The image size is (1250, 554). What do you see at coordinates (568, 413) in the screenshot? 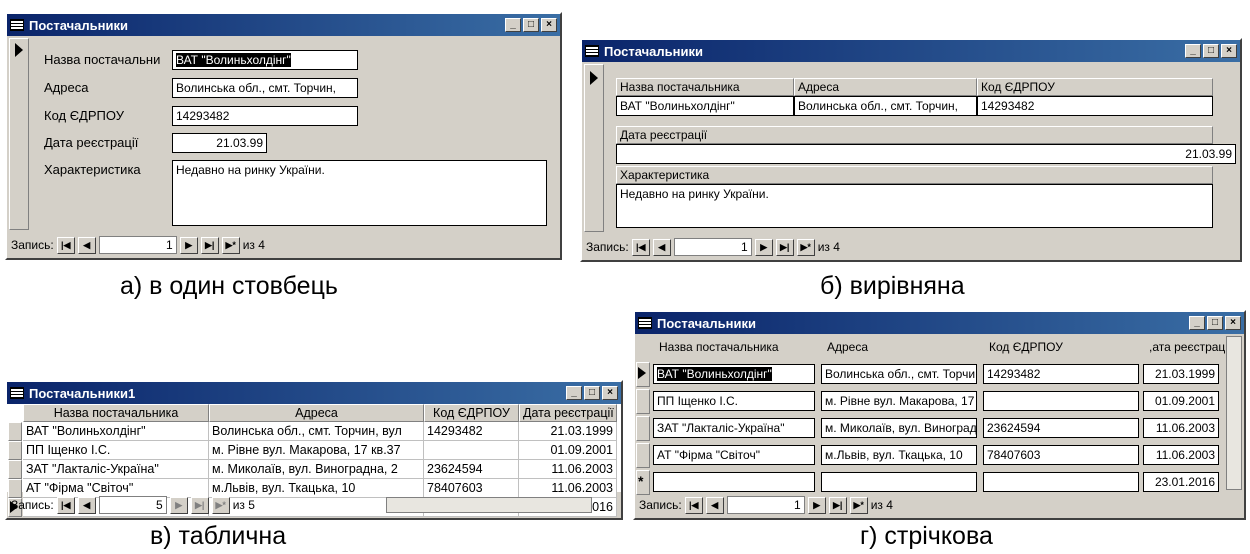
I see `column-header: Дата реєстрації` at bounding box center [568, 413].